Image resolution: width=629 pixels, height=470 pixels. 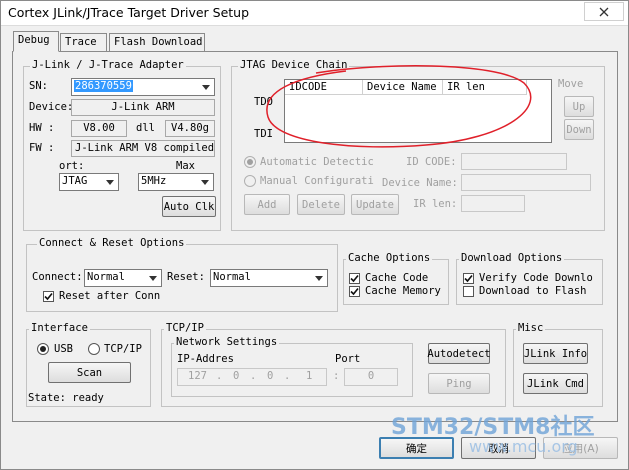 What do you see at coordinates (36, 41) in the screenshot?
I see `tab-debug: Debug` at bounding box center [36, 41].